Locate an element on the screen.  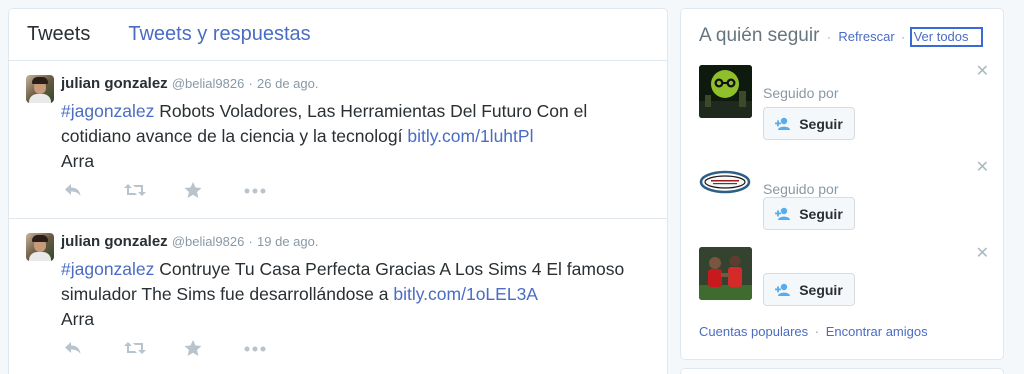
view-all-link: Ver todos is located at coordinates (946, 37).